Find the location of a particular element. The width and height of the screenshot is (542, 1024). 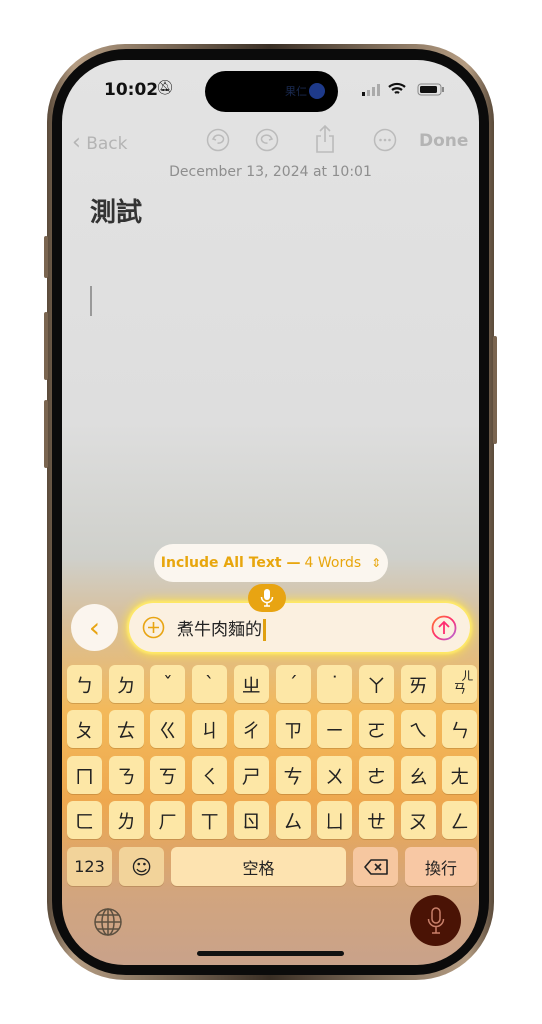

contact-icon is located at coordinates (317, 91).